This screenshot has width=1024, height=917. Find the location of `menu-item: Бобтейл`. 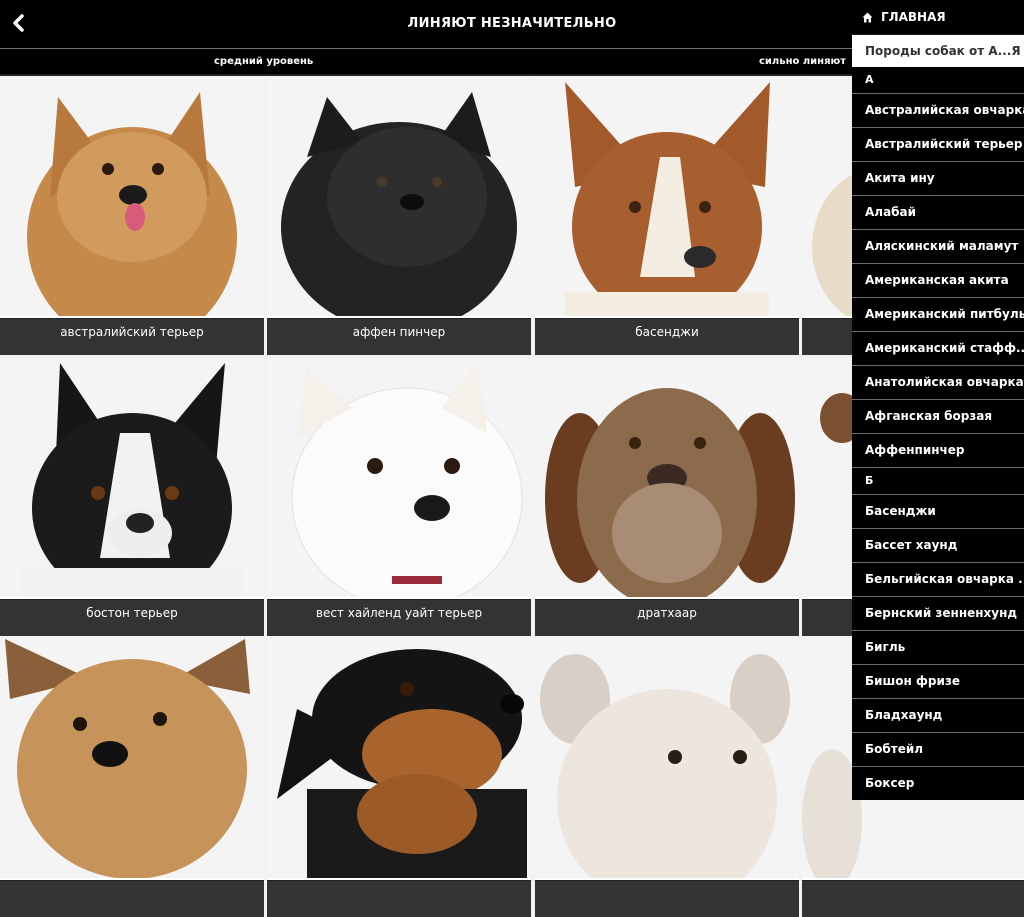

menu-item: Бобтейл is located at coordinates (938, 750).